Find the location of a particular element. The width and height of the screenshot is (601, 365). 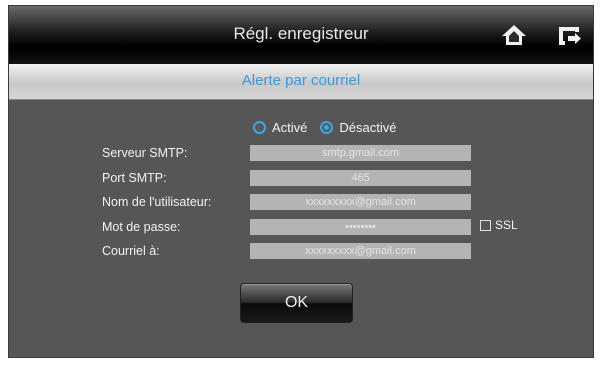

smtp-port-label: Port SMTP: is located at coordinates (134, 178).